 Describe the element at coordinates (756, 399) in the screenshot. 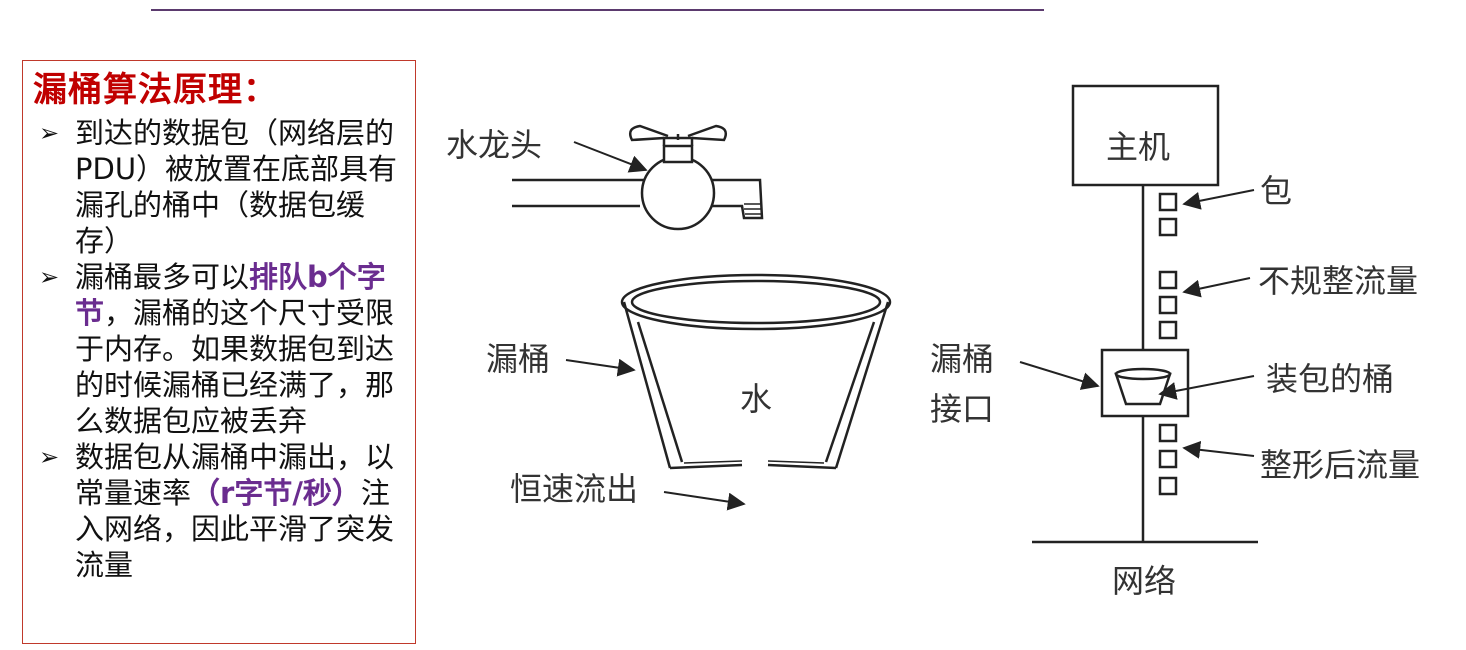

I see `water-label: 水` at that location.